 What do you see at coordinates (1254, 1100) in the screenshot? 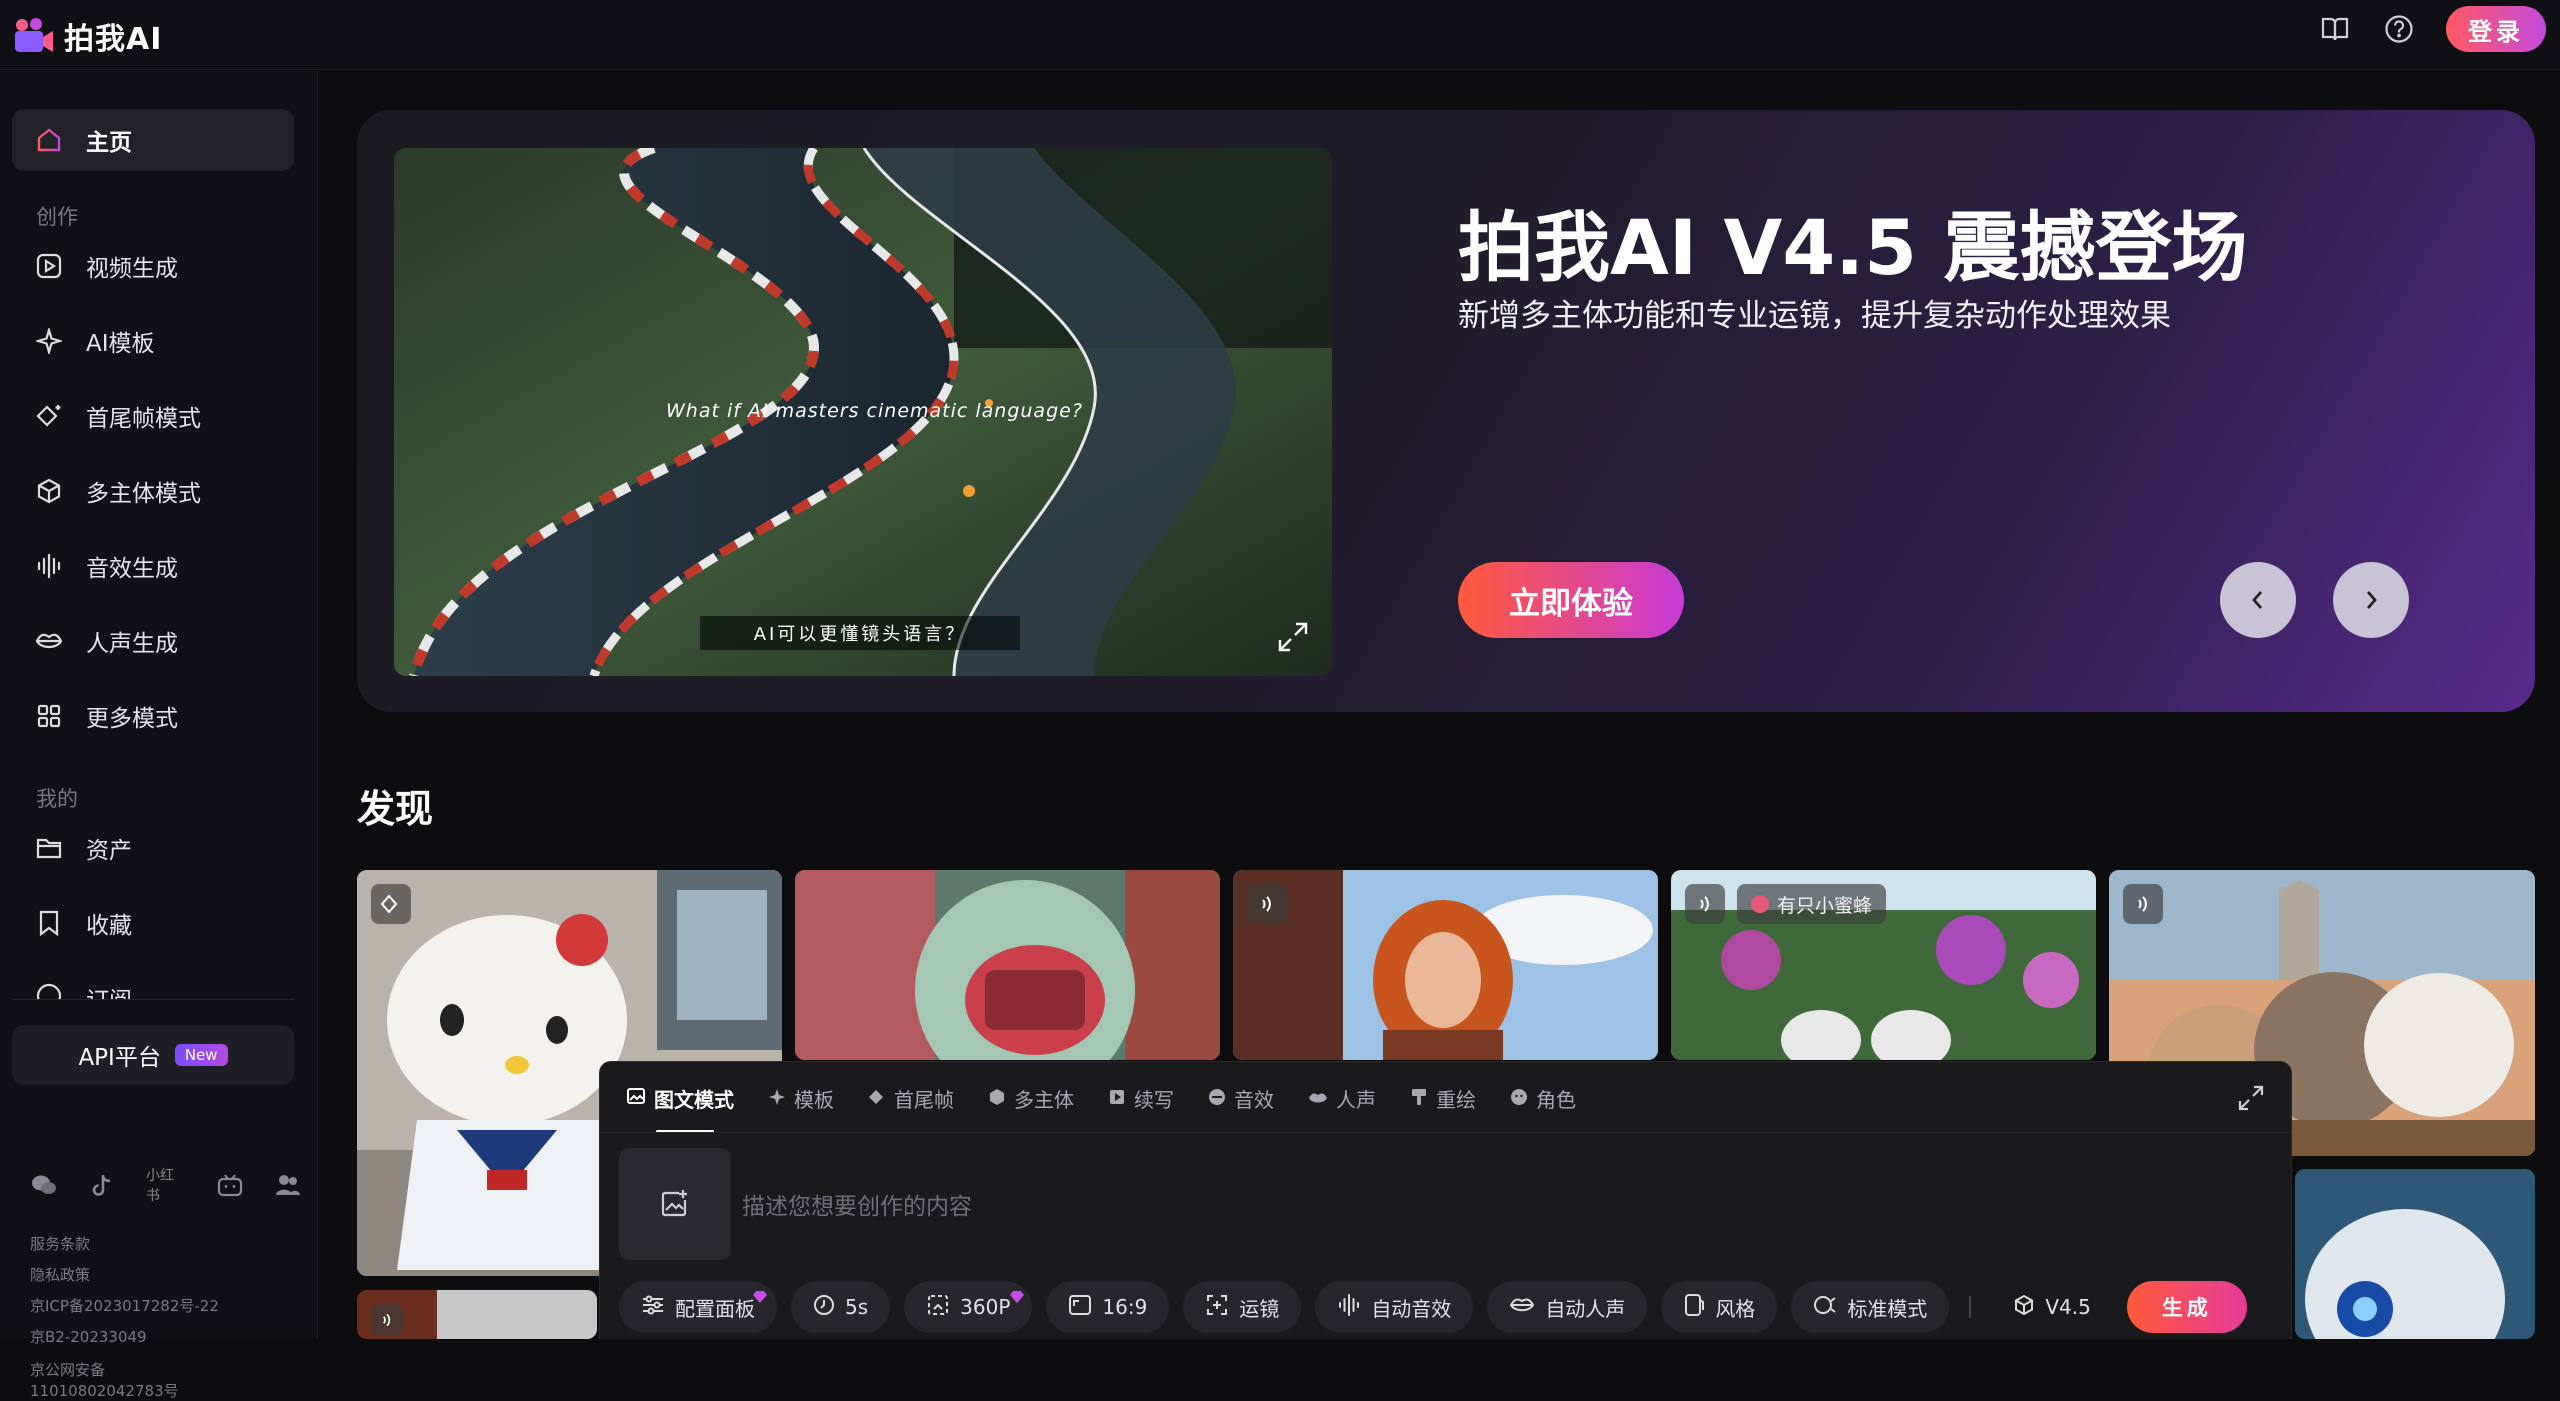
I see `tab-label: 音效` at bounding box center [1254, 1100].